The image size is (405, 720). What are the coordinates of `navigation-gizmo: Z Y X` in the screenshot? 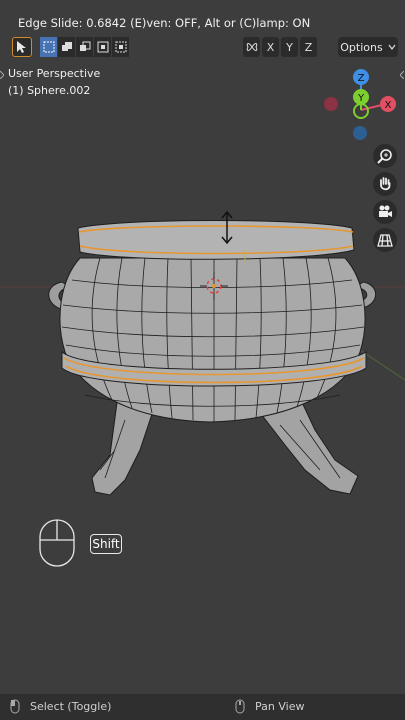 It's located at (360, 104).